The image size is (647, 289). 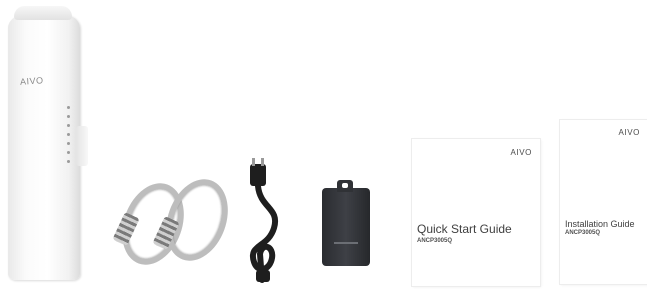 I want to click on cpe-top-cap, so click(x=43, y=13).